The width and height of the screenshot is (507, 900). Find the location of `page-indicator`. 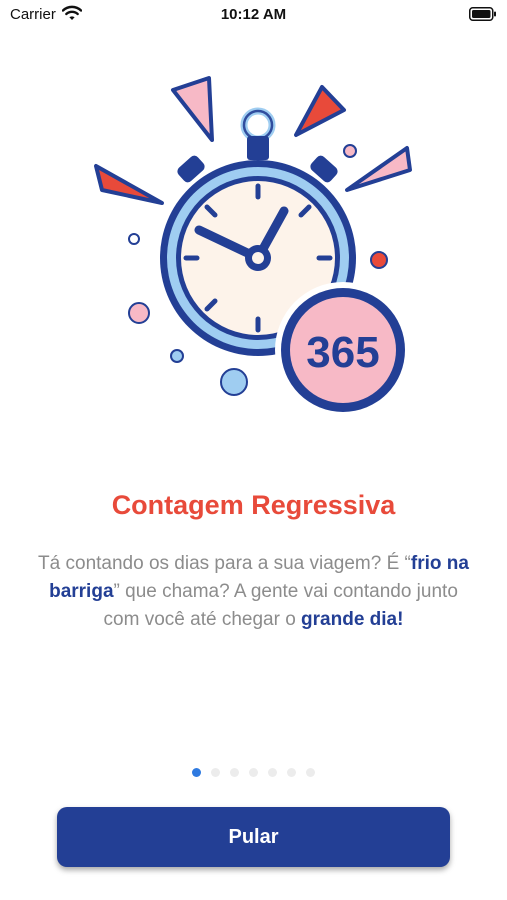

page-indicator is located at coordinates (253, 772).